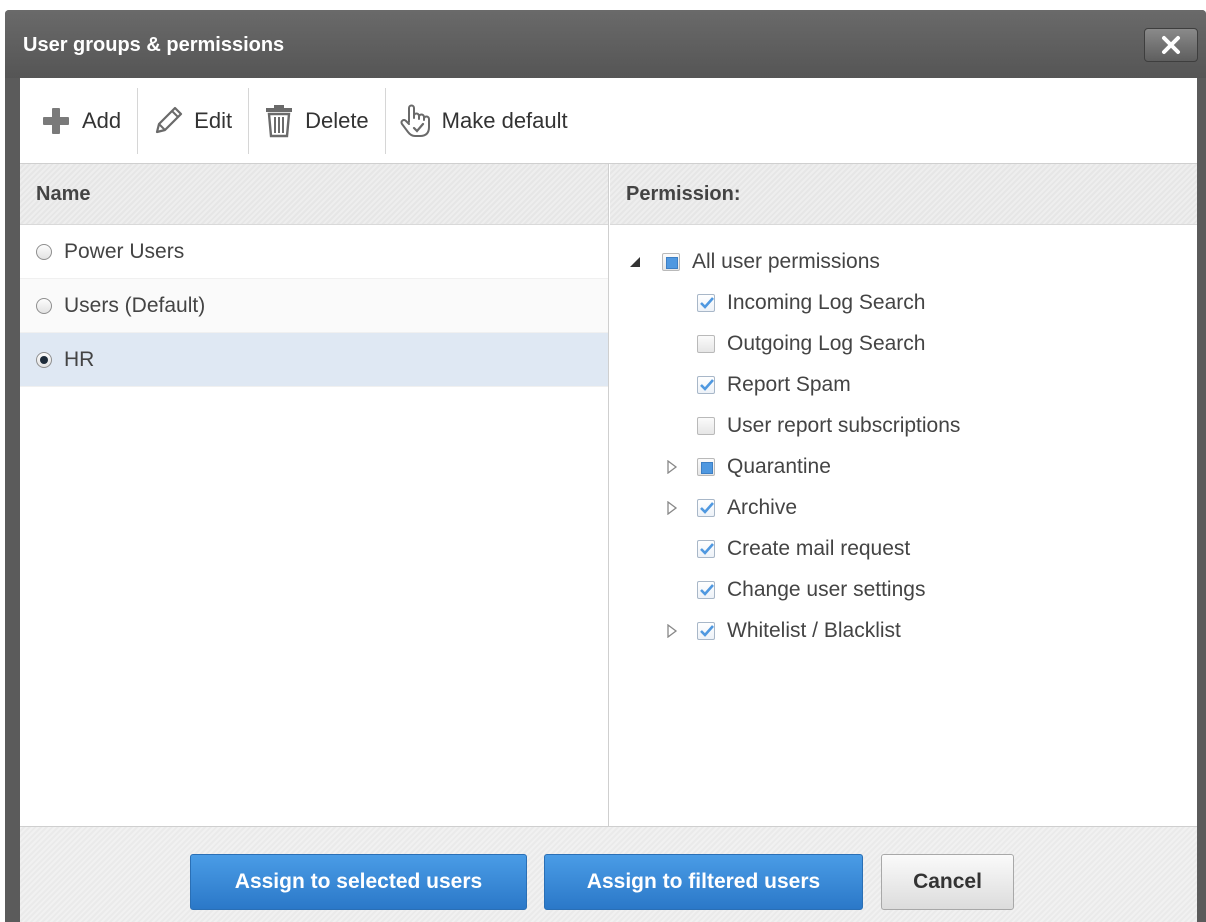 The height and width of the screenshot is (922, 1206). I want to click on tree-row-incoming-log-search: Incoming Log Search, so click(903, 302).